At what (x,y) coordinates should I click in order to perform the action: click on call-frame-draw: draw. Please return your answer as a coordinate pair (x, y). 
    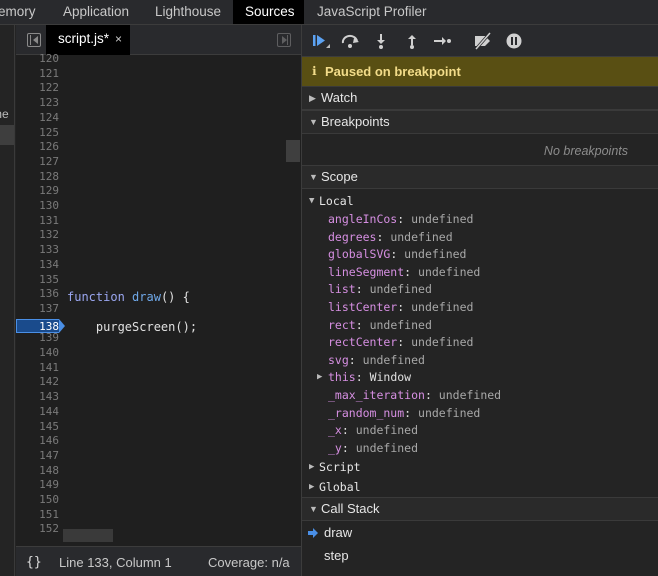
    Looking at the image, I should click on (480, 533).